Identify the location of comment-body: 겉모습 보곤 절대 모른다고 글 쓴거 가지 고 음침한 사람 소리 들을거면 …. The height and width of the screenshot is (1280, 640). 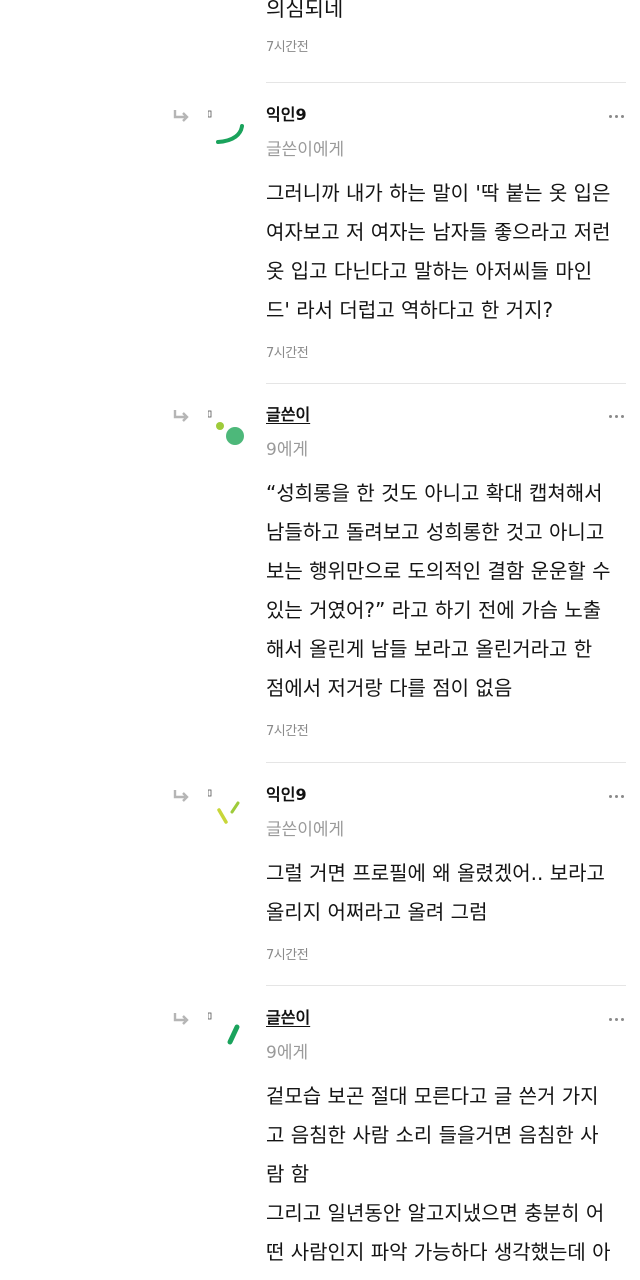
(438, 1174).